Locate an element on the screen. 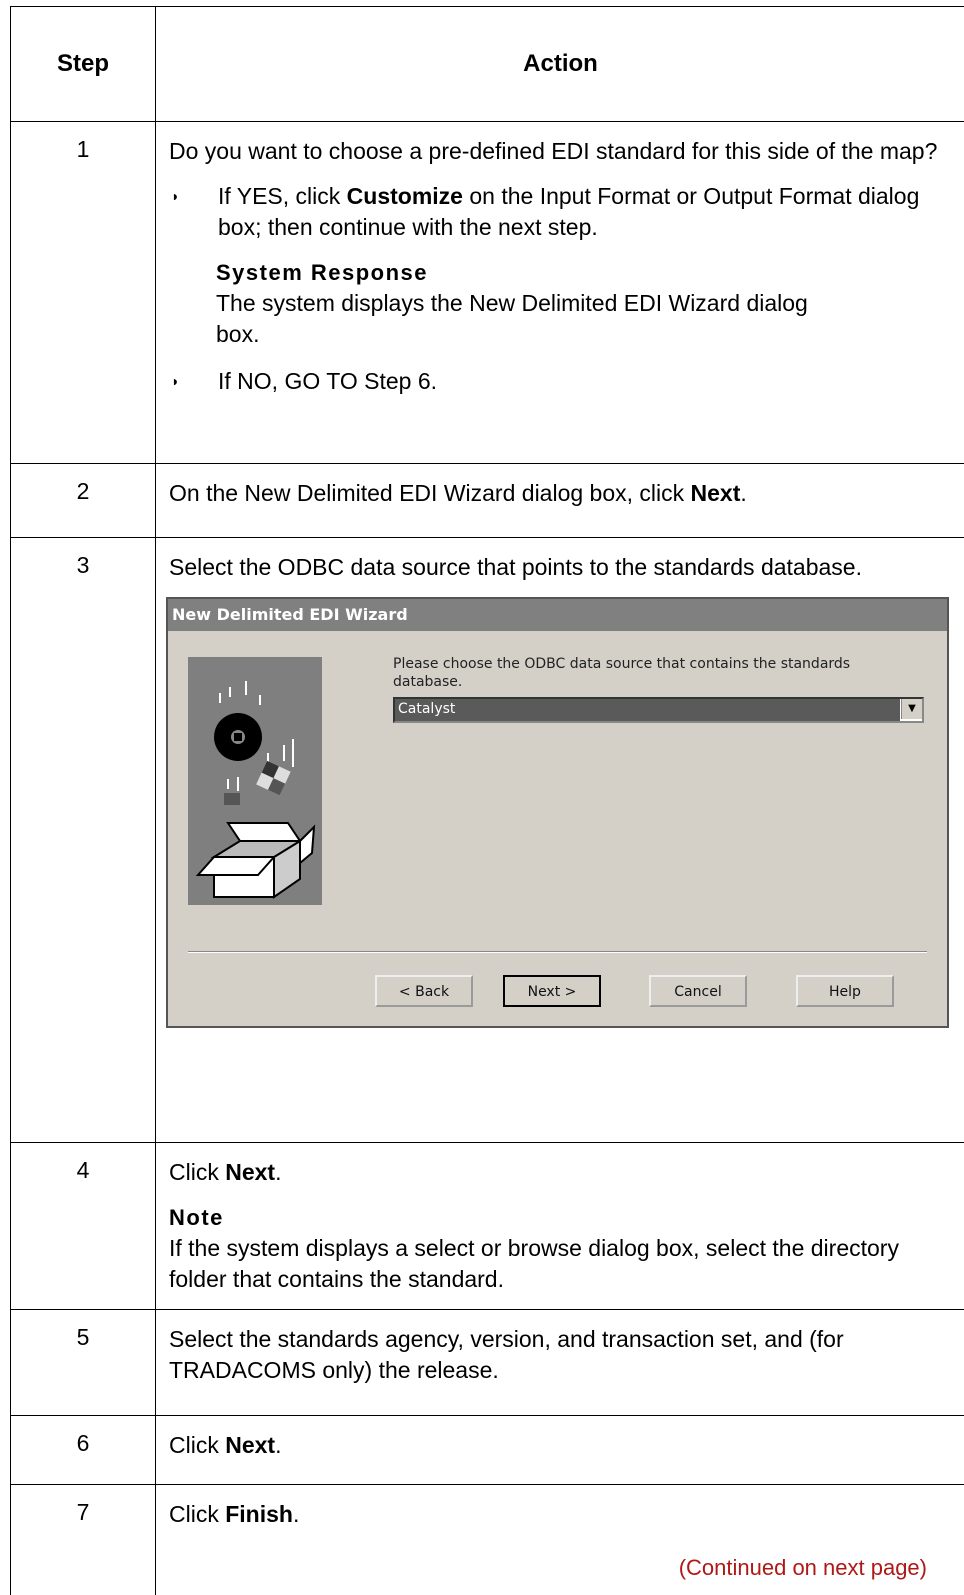 This screenshot has height=1595, width=964. dialog-title: New Delimited EDI Wizard is located at coordinates (557, 615).